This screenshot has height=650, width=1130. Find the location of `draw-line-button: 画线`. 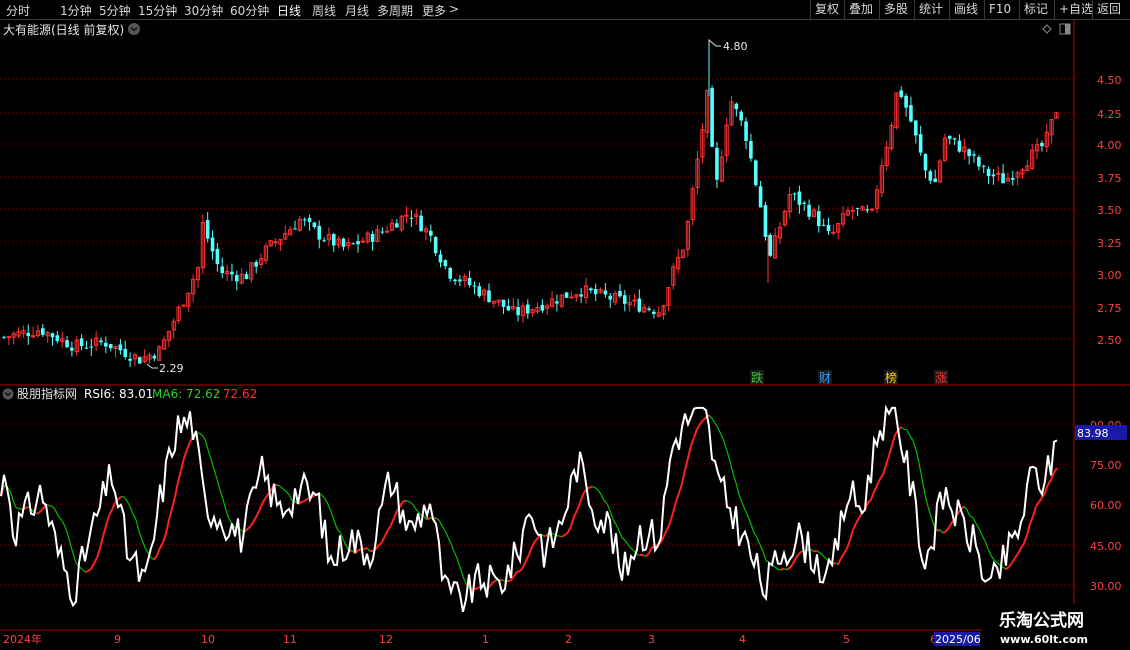

draw-line-button: 画线 is located at coordinates (965, 9).